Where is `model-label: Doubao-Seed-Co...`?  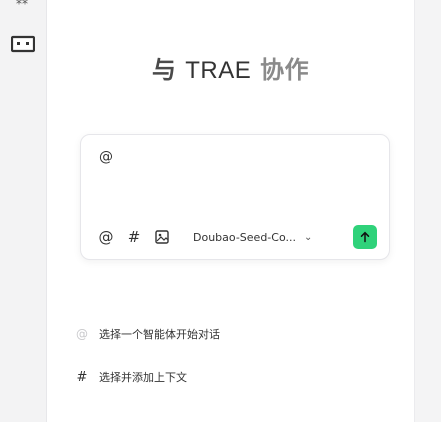
model-label: Doubao-Seed-Co... is located at coordinates (244, 237).